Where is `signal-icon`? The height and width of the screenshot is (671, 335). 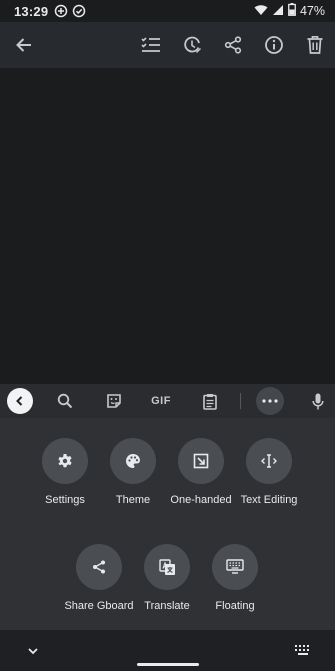
signal-icon is located at coordinates (278, 11).